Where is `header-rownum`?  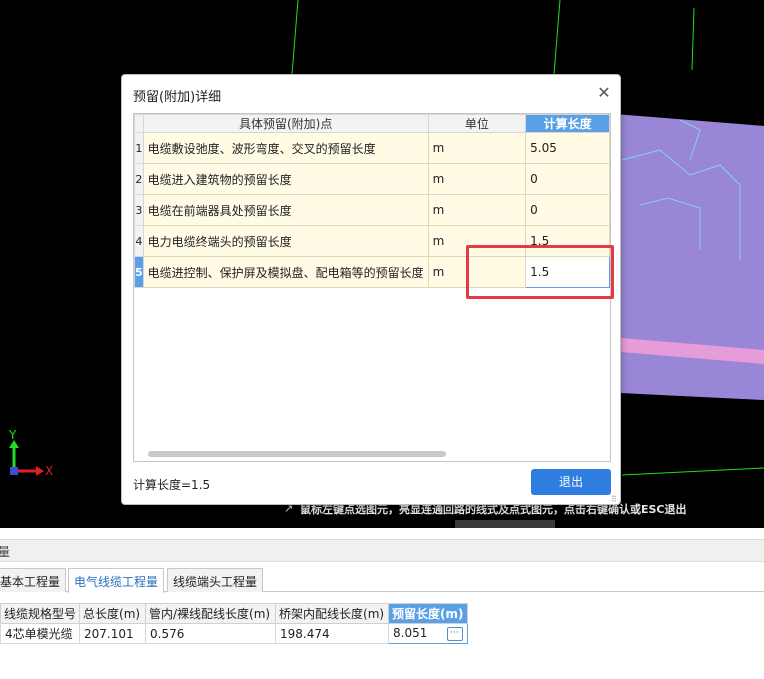 header-rownum is located at coordinates (139, 123).